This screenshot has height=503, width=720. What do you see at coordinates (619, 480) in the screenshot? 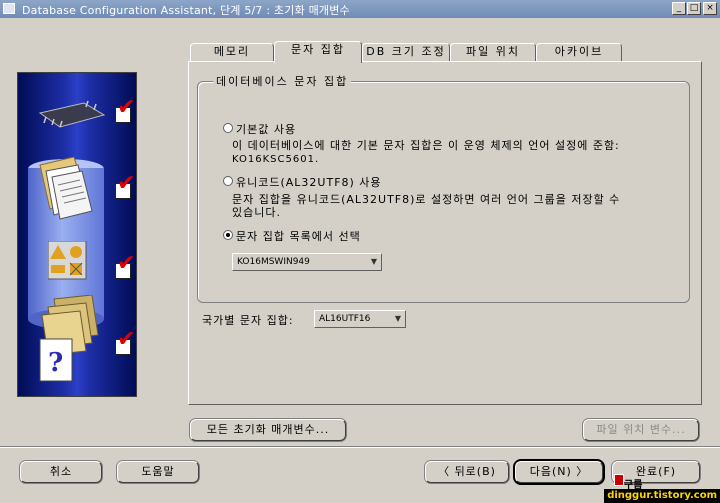
I see `watermark-logo-icon` at bounding box center [619, 480].